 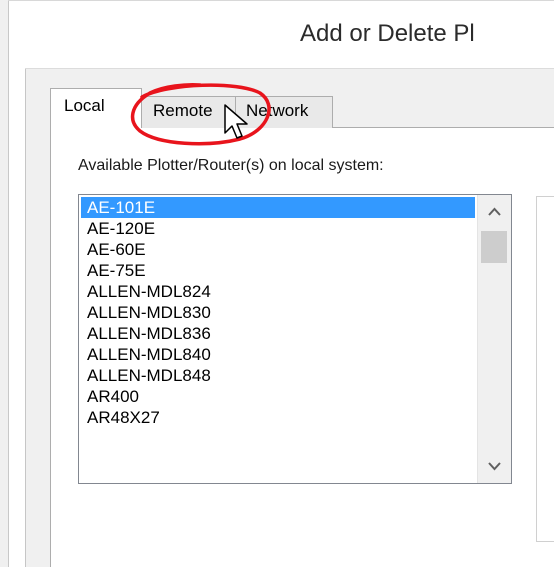 I want to click on list-item: ALLEN-MDL848, so click(x=278, y=375).